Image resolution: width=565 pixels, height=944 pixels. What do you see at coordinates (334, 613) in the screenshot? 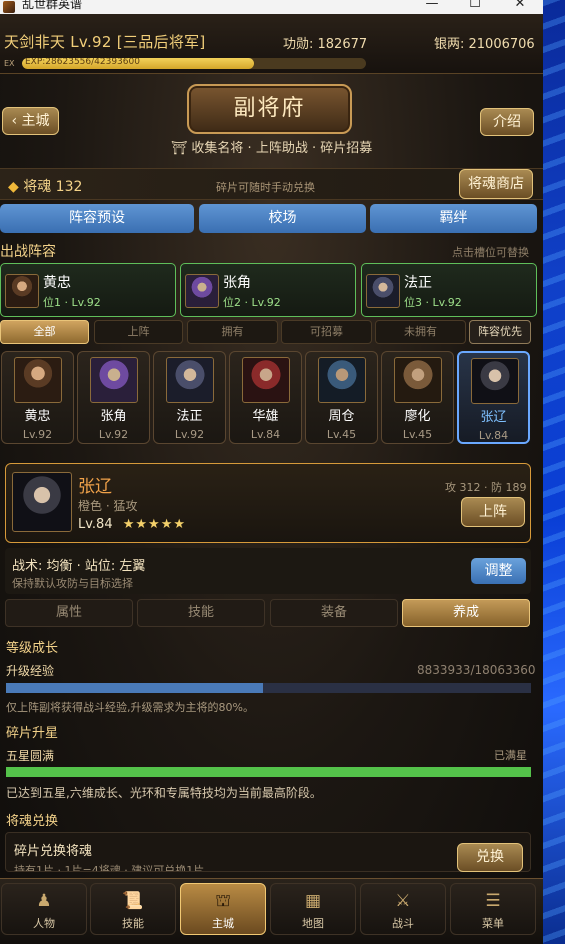
I see `tab-equipment: 装备` at bounding box center [334, 613].